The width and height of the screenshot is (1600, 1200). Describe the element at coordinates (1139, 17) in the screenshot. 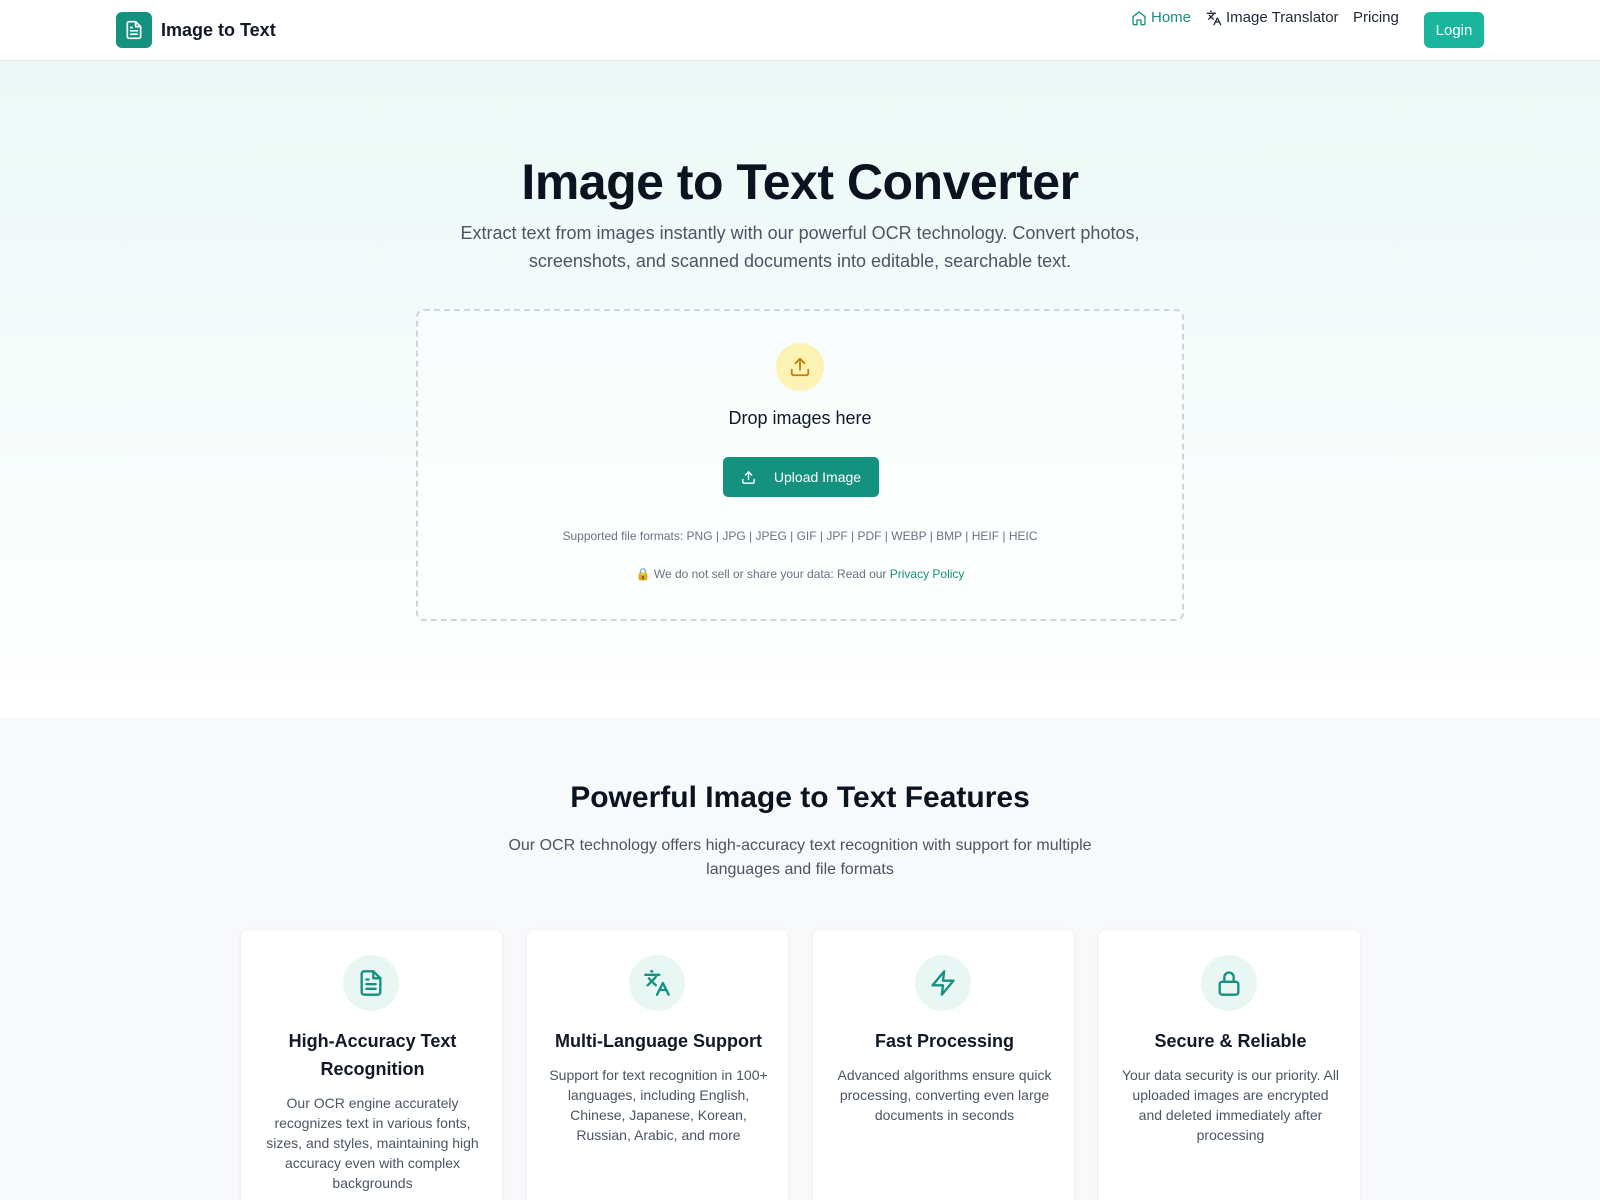

I see `home-icon` at that location.